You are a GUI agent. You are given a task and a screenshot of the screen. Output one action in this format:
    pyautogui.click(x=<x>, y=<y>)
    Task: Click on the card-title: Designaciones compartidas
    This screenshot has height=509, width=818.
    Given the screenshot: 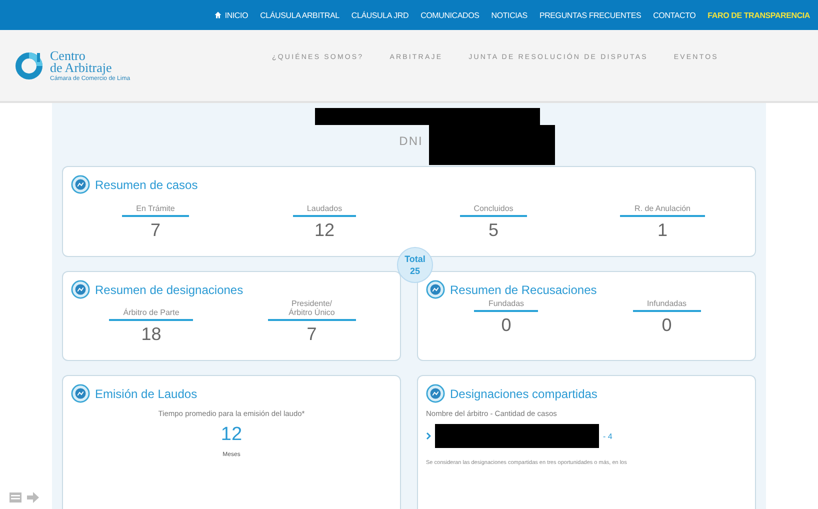 What is the action you would take?
    pyautogui.click(x=524, y=393)
    